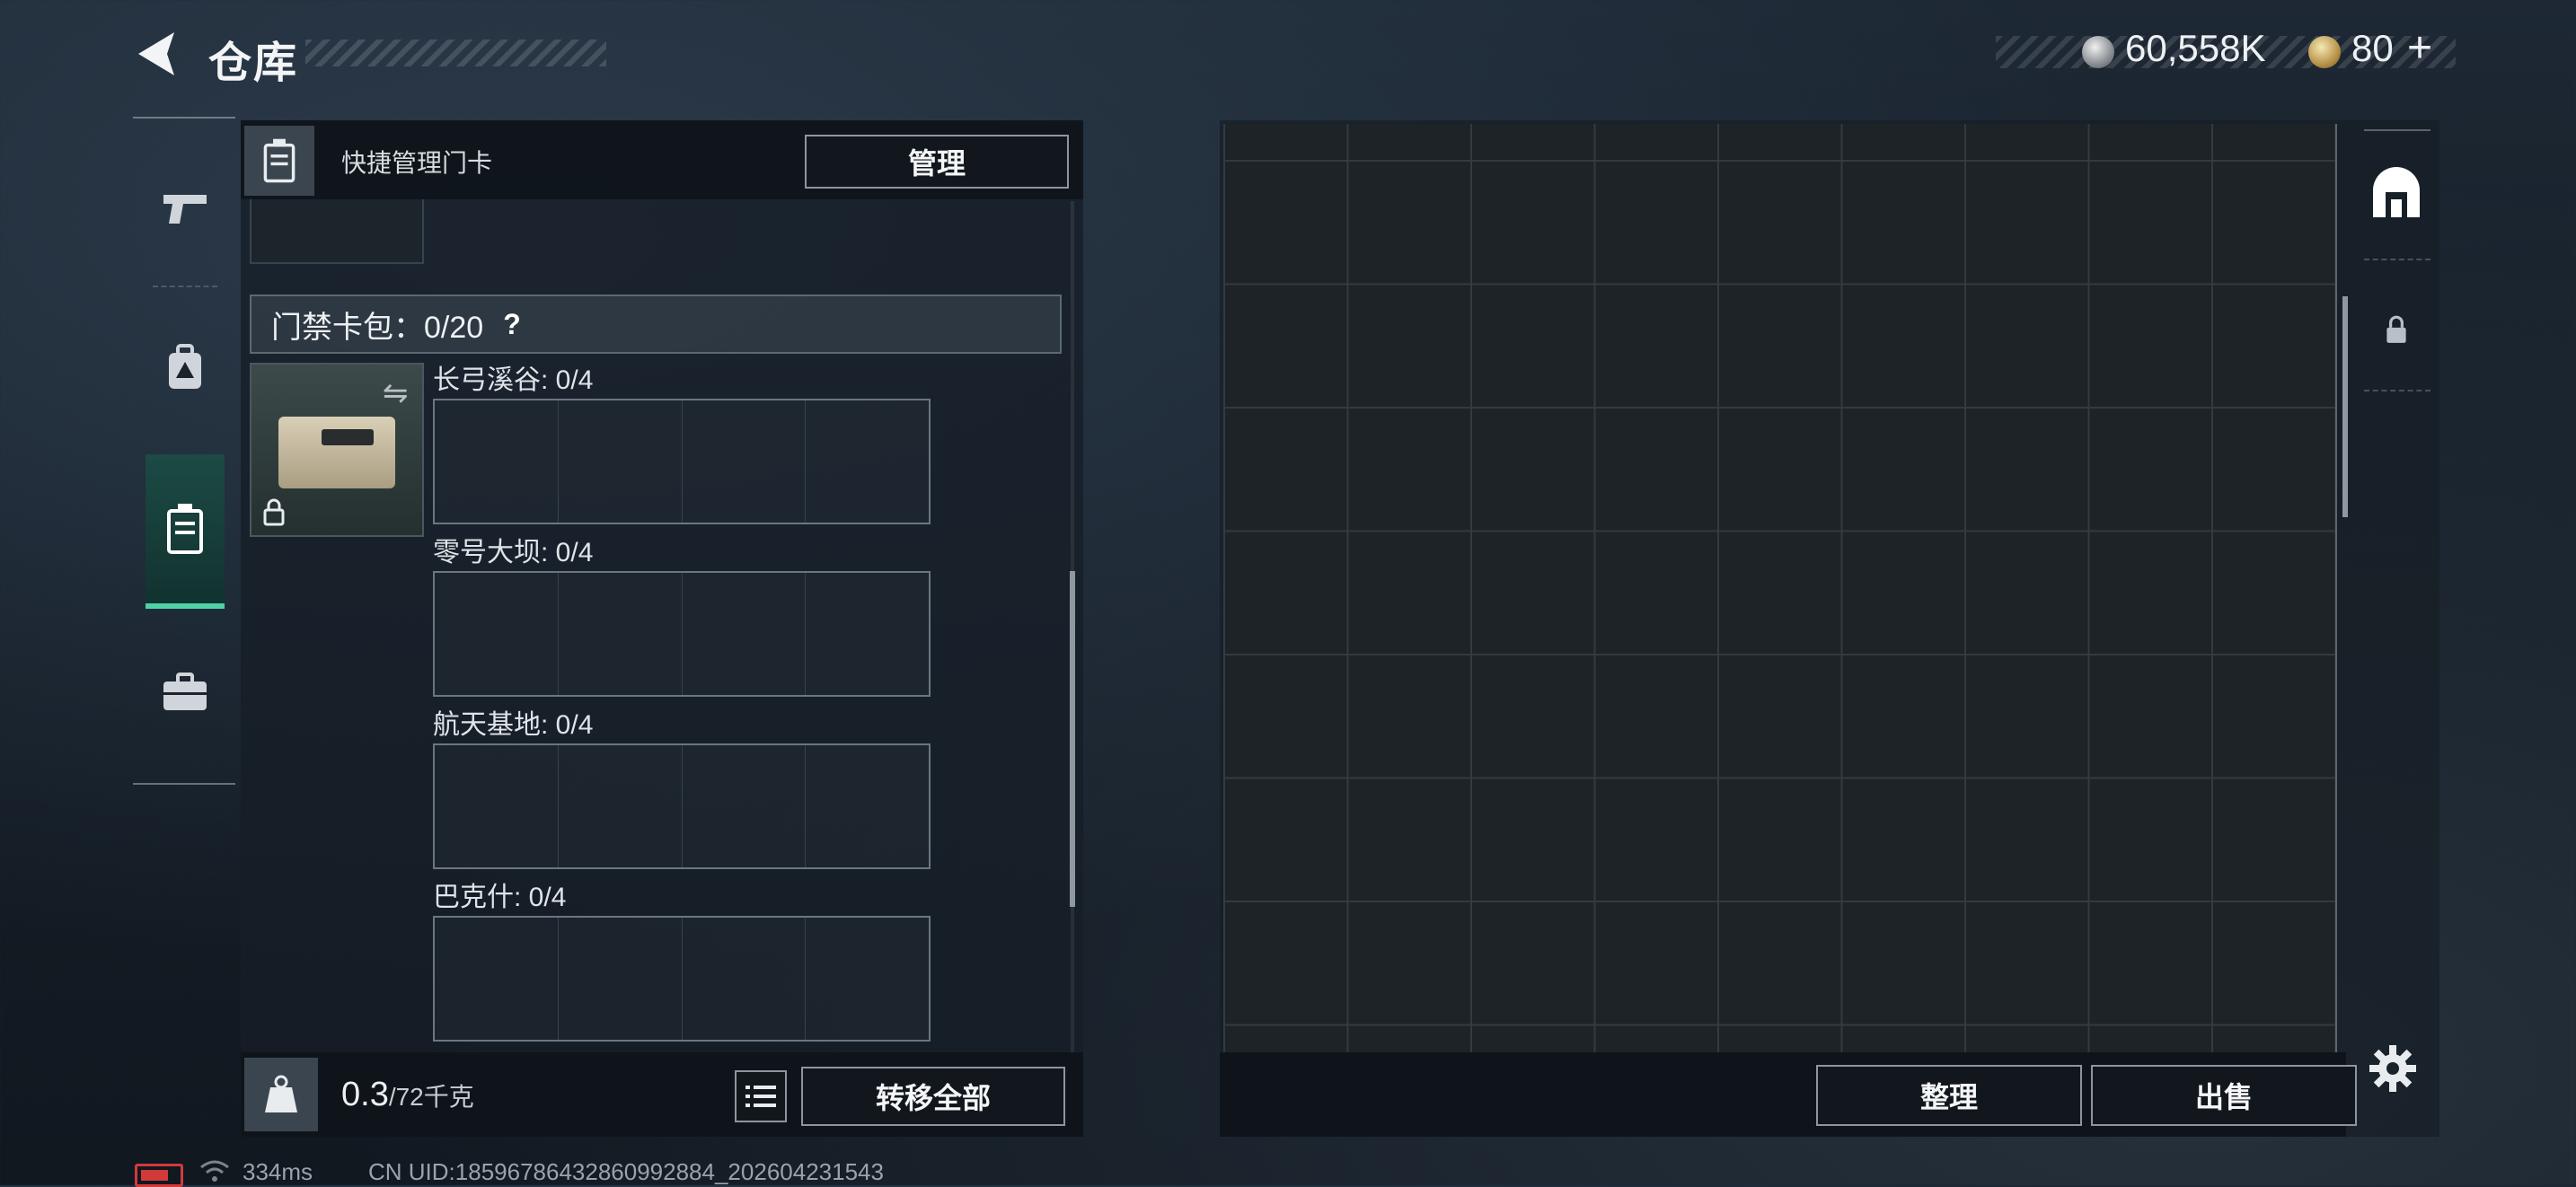 This screenshot has width=2576, height=1187. I want to click on keycard-chip, so click(348, 437).